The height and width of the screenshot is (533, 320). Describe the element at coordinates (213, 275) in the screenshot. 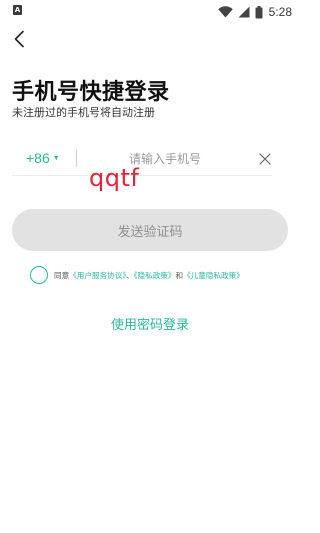

I see `child-privacy-link: 《儿童隐私政策》` at that location.